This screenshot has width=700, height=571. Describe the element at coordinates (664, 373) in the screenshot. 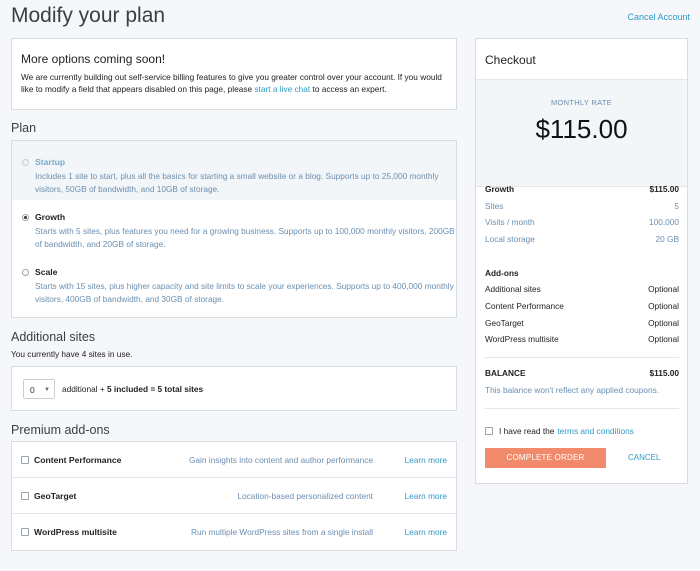

I see `balance-value: $115.00` at that location.